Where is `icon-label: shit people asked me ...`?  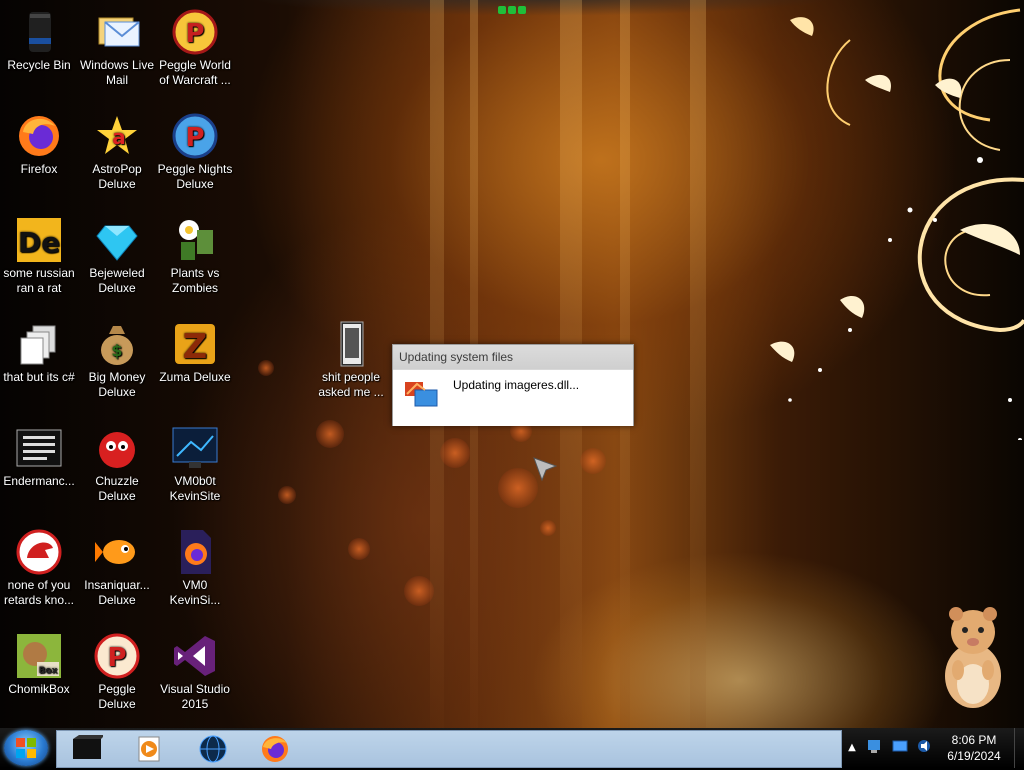 icon-label: shit people asked me ... is located at coordinates (351, 384).